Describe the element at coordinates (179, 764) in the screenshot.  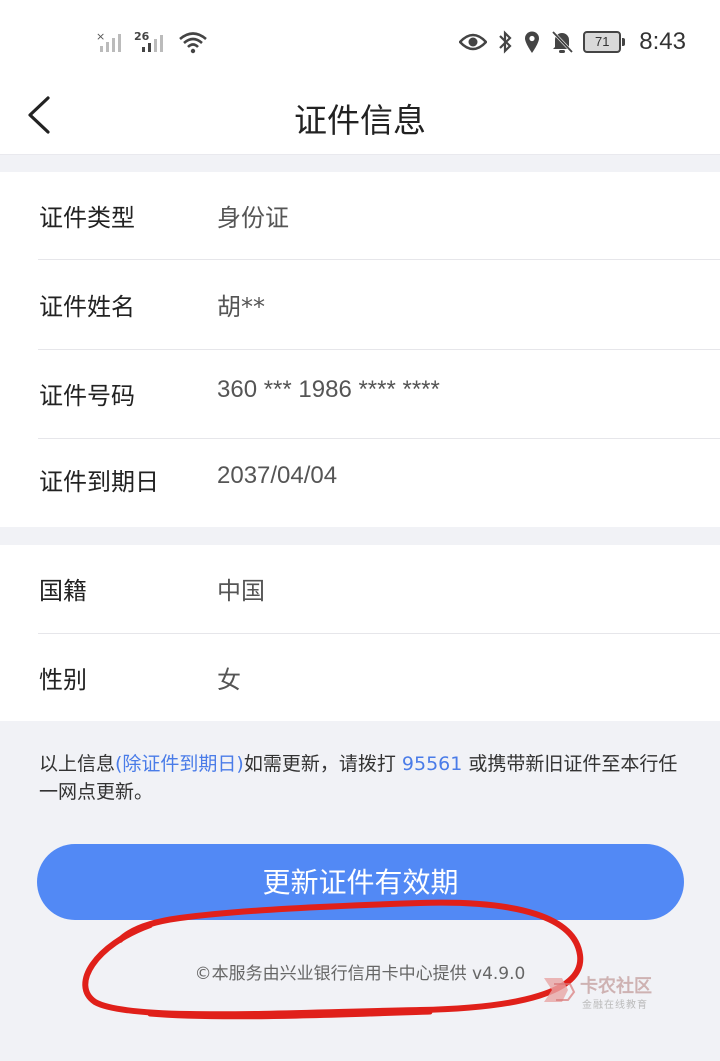
I see `notice-highlight: (除证件到期日)` at that location.